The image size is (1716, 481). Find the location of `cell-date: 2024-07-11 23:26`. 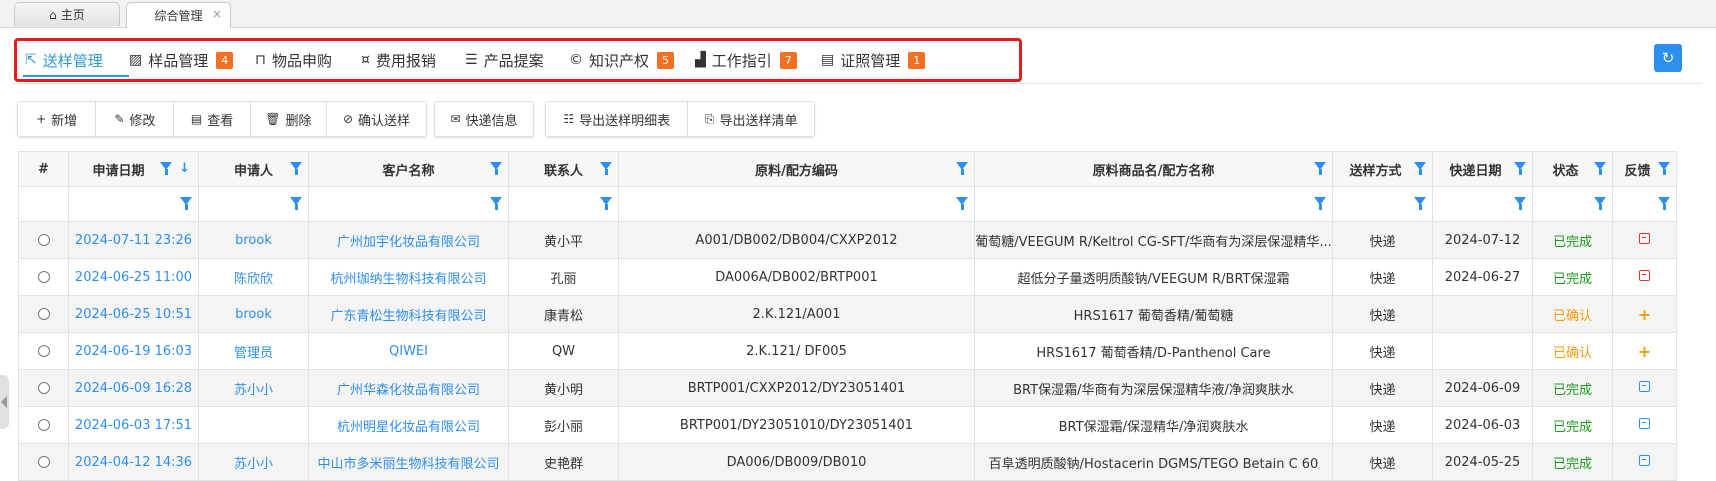

cell-date: 2024-07-11 23:26 is located at coordinates (133, 240).